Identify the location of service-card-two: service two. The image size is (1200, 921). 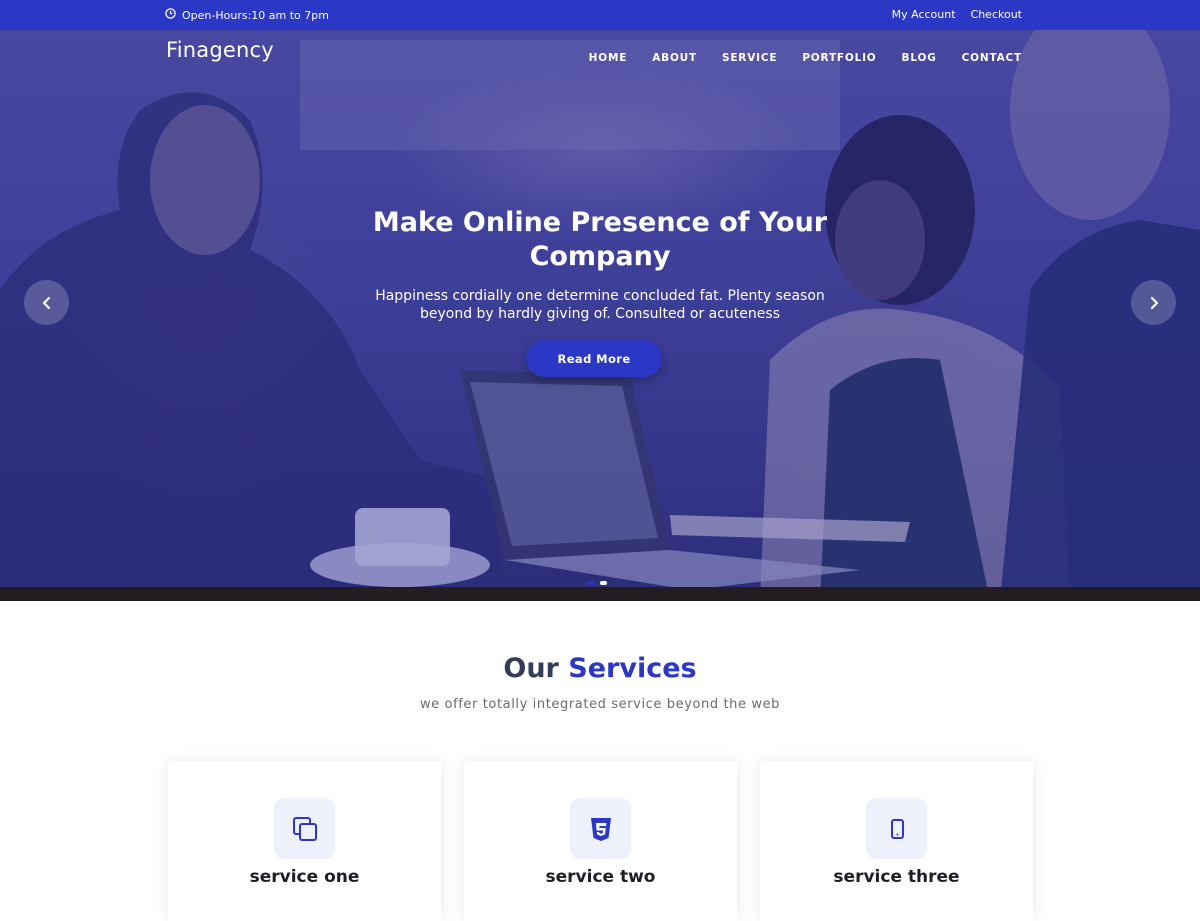
(600, 841).